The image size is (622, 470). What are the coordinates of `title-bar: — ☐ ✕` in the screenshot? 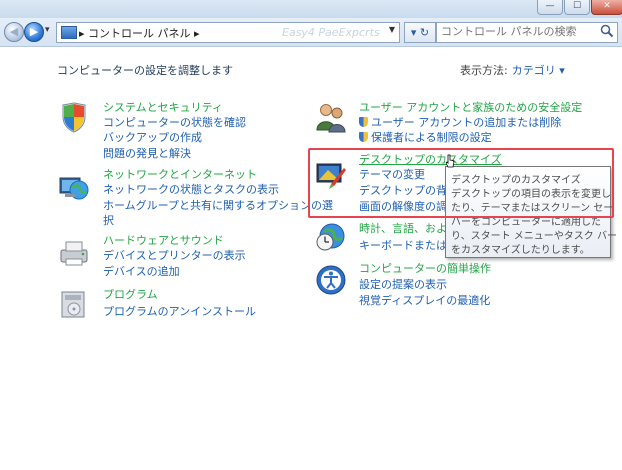 It's located at (311, 9).